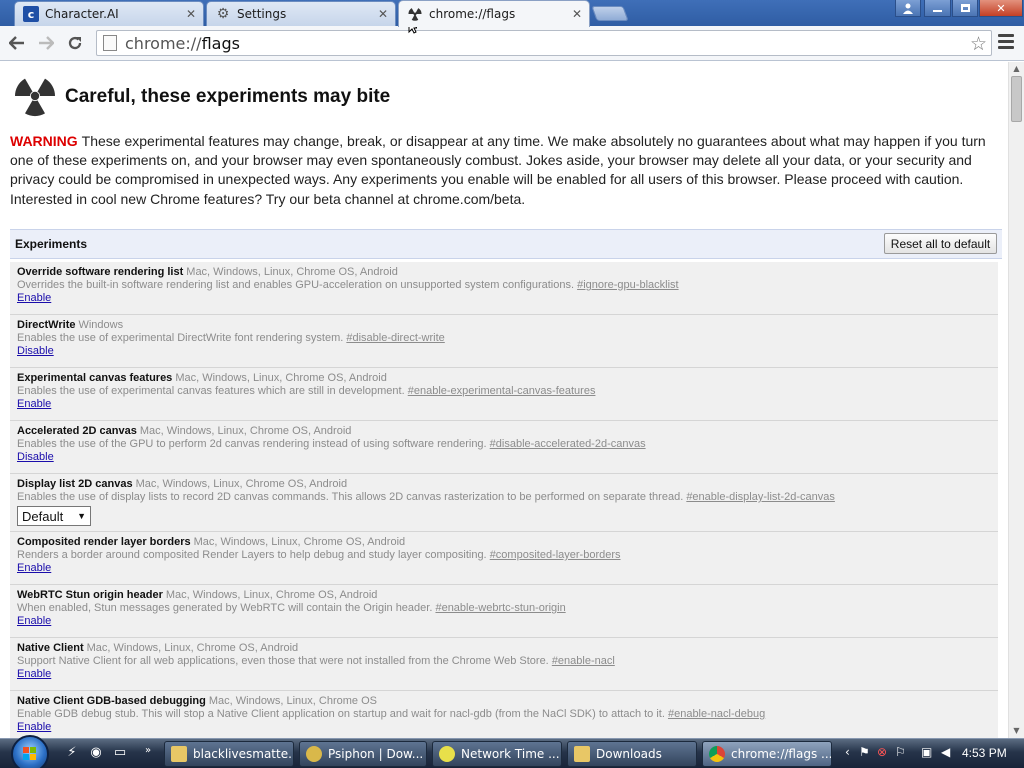 The height and width of the screenshot is (768, 1024). What do you see at coordinates (100, 272) in the screenshot?
I see `experiment-name: Override software rendering list` at bounding box center [100, 272].